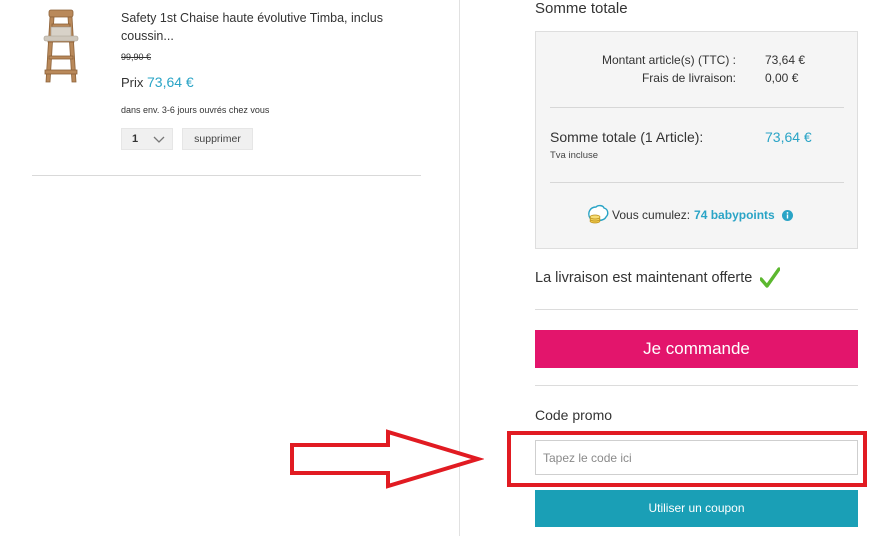  What do you see at coordinates (574, 155) in the screenshot?
I see `tva-note: Tva incluse` at bounding box center [574, 155].